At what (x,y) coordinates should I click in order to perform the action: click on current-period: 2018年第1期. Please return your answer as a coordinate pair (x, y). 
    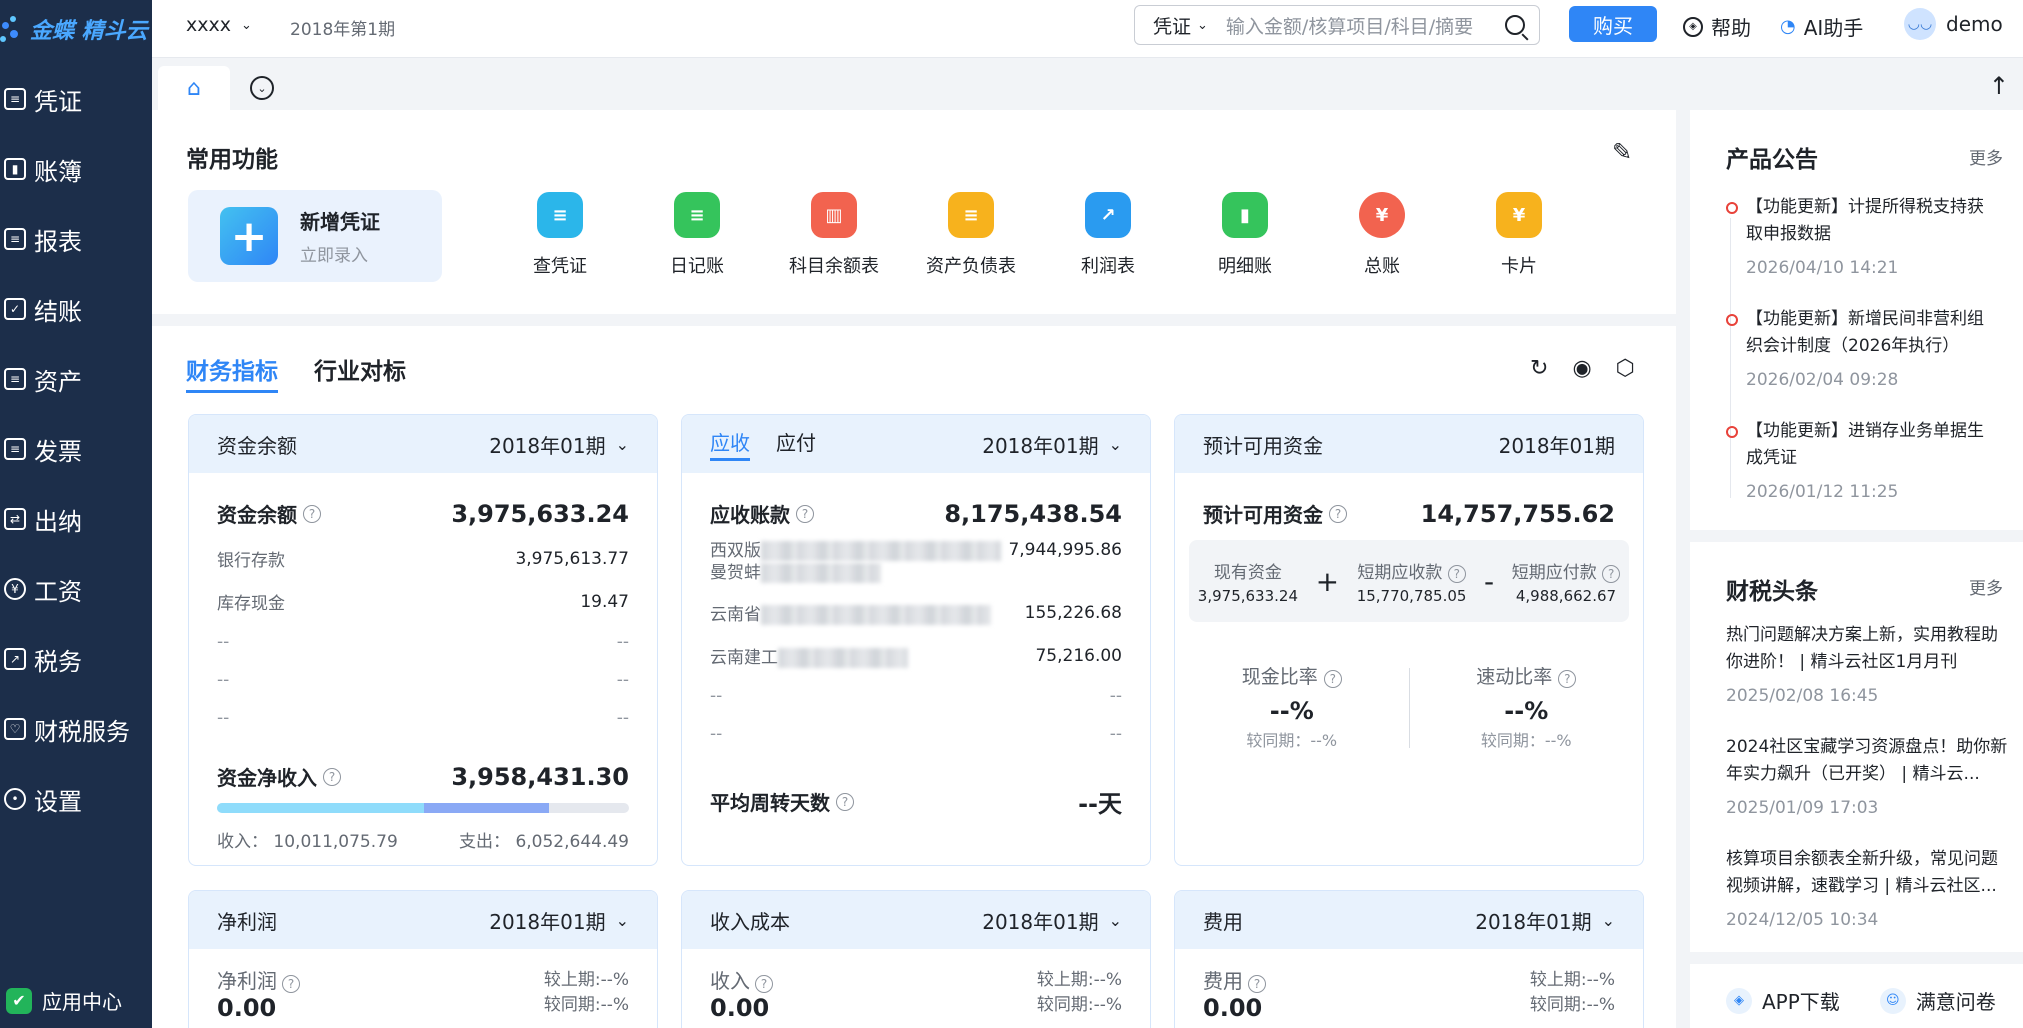
    Looking at the image, I should click on (343, 30).